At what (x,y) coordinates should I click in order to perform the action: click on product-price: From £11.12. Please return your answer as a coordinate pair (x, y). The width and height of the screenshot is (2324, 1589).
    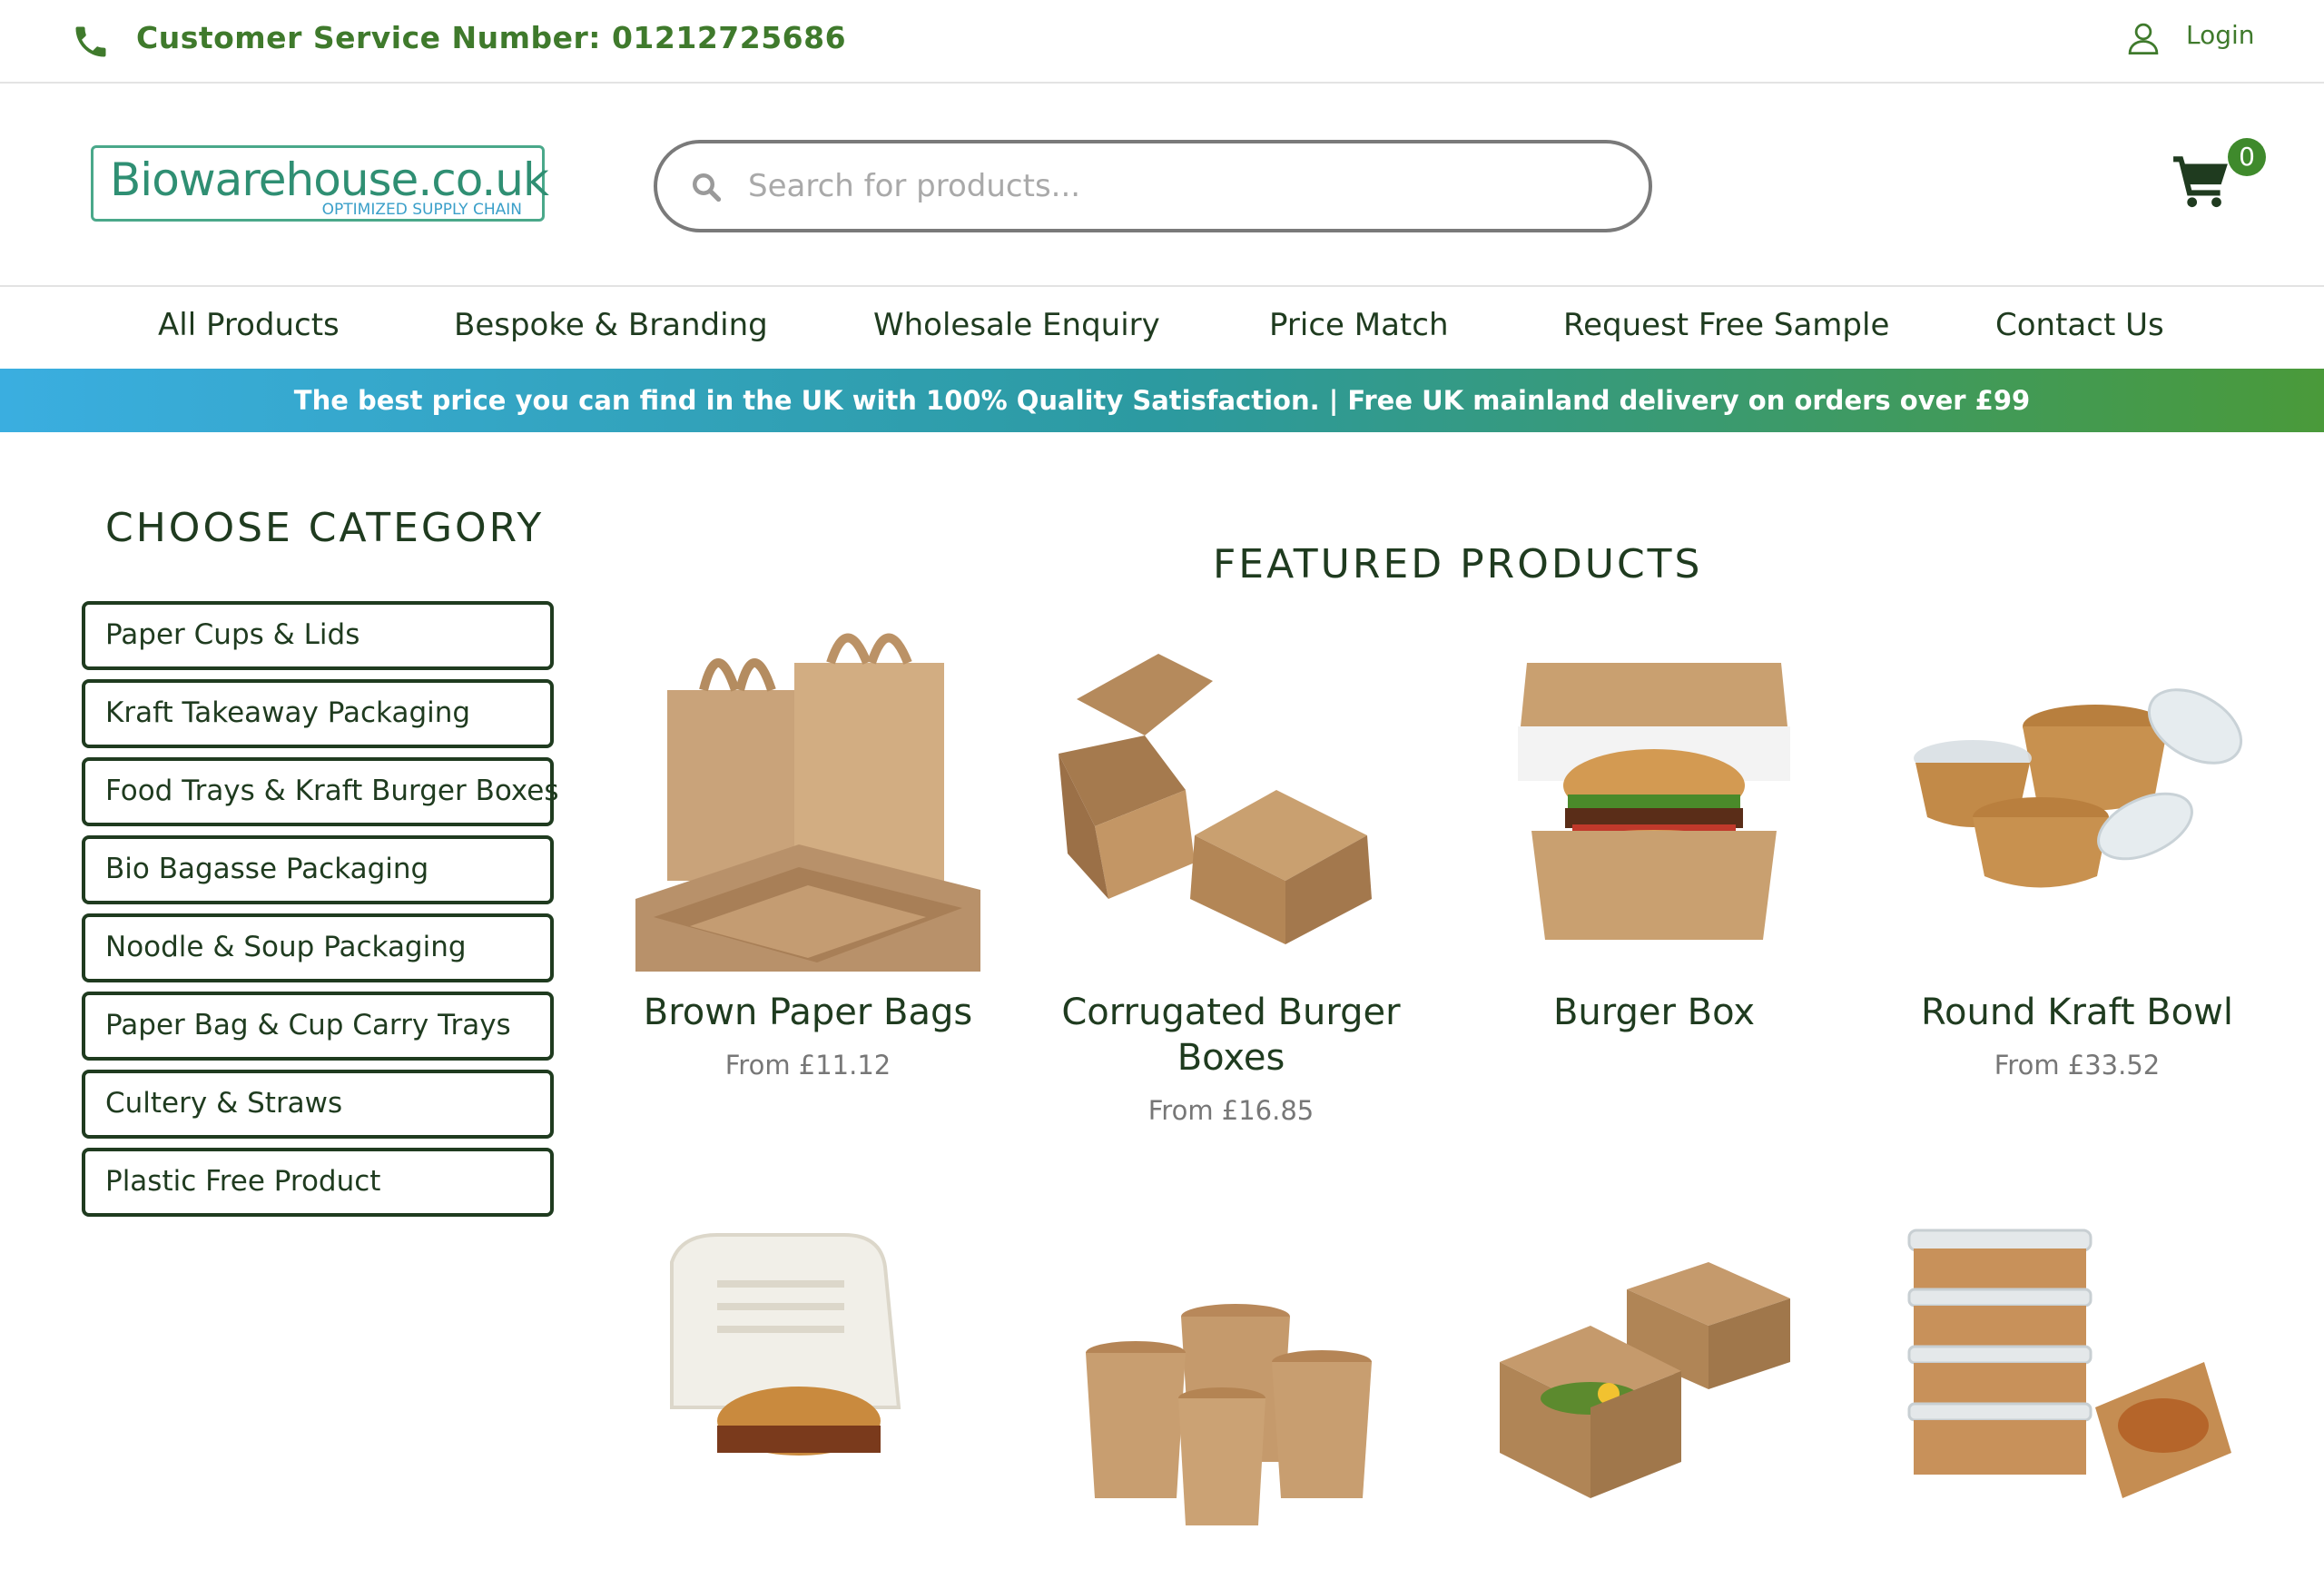
    Looking at the image, I should click on (807, 1065).